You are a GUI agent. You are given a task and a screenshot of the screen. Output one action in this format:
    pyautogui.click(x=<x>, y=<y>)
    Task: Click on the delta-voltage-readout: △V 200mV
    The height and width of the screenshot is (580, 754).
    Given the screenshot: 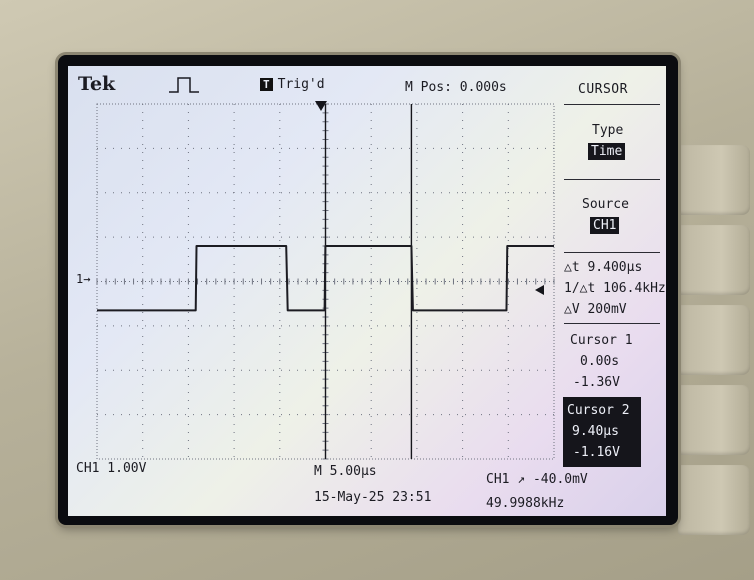 What is the action you would take?
    pyautogui.click(x=595, y=309)
    